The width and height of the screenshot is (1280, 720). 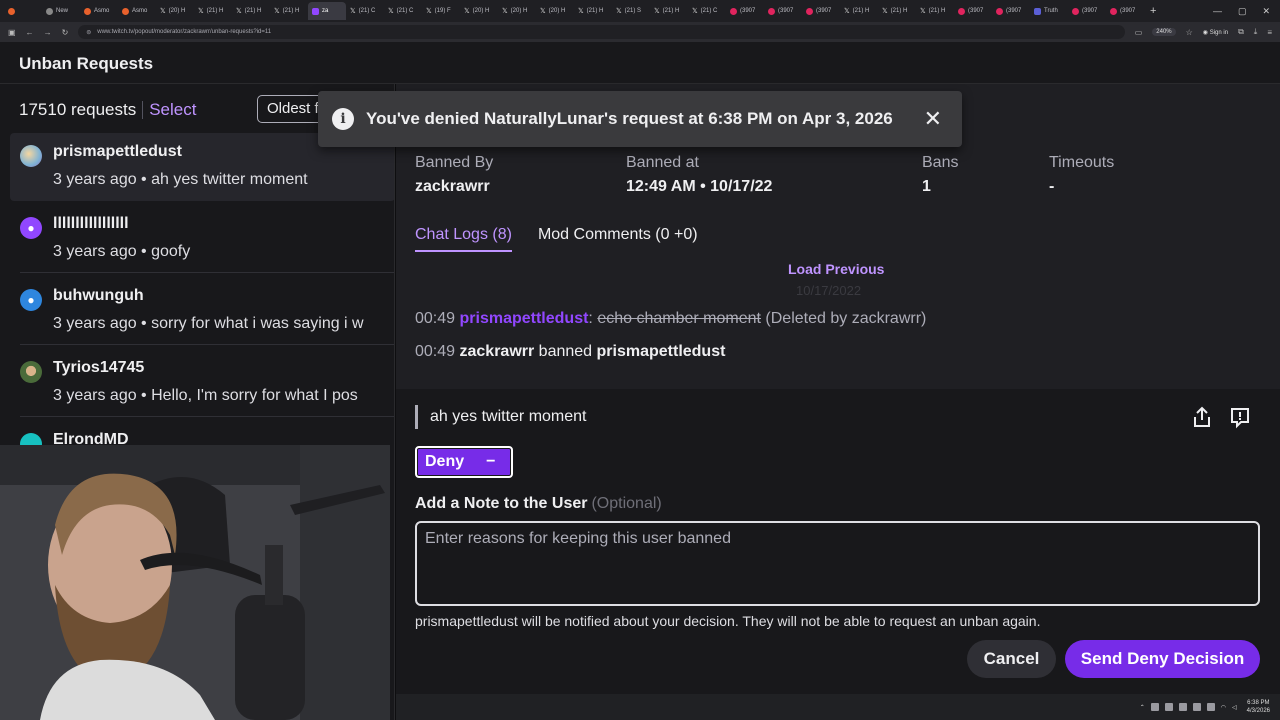 What do you see at coordinates (454, 175) in the screenshot?
I see `stat-banned-by: Banned By zackrawrr` at bounding box center [454, 175].